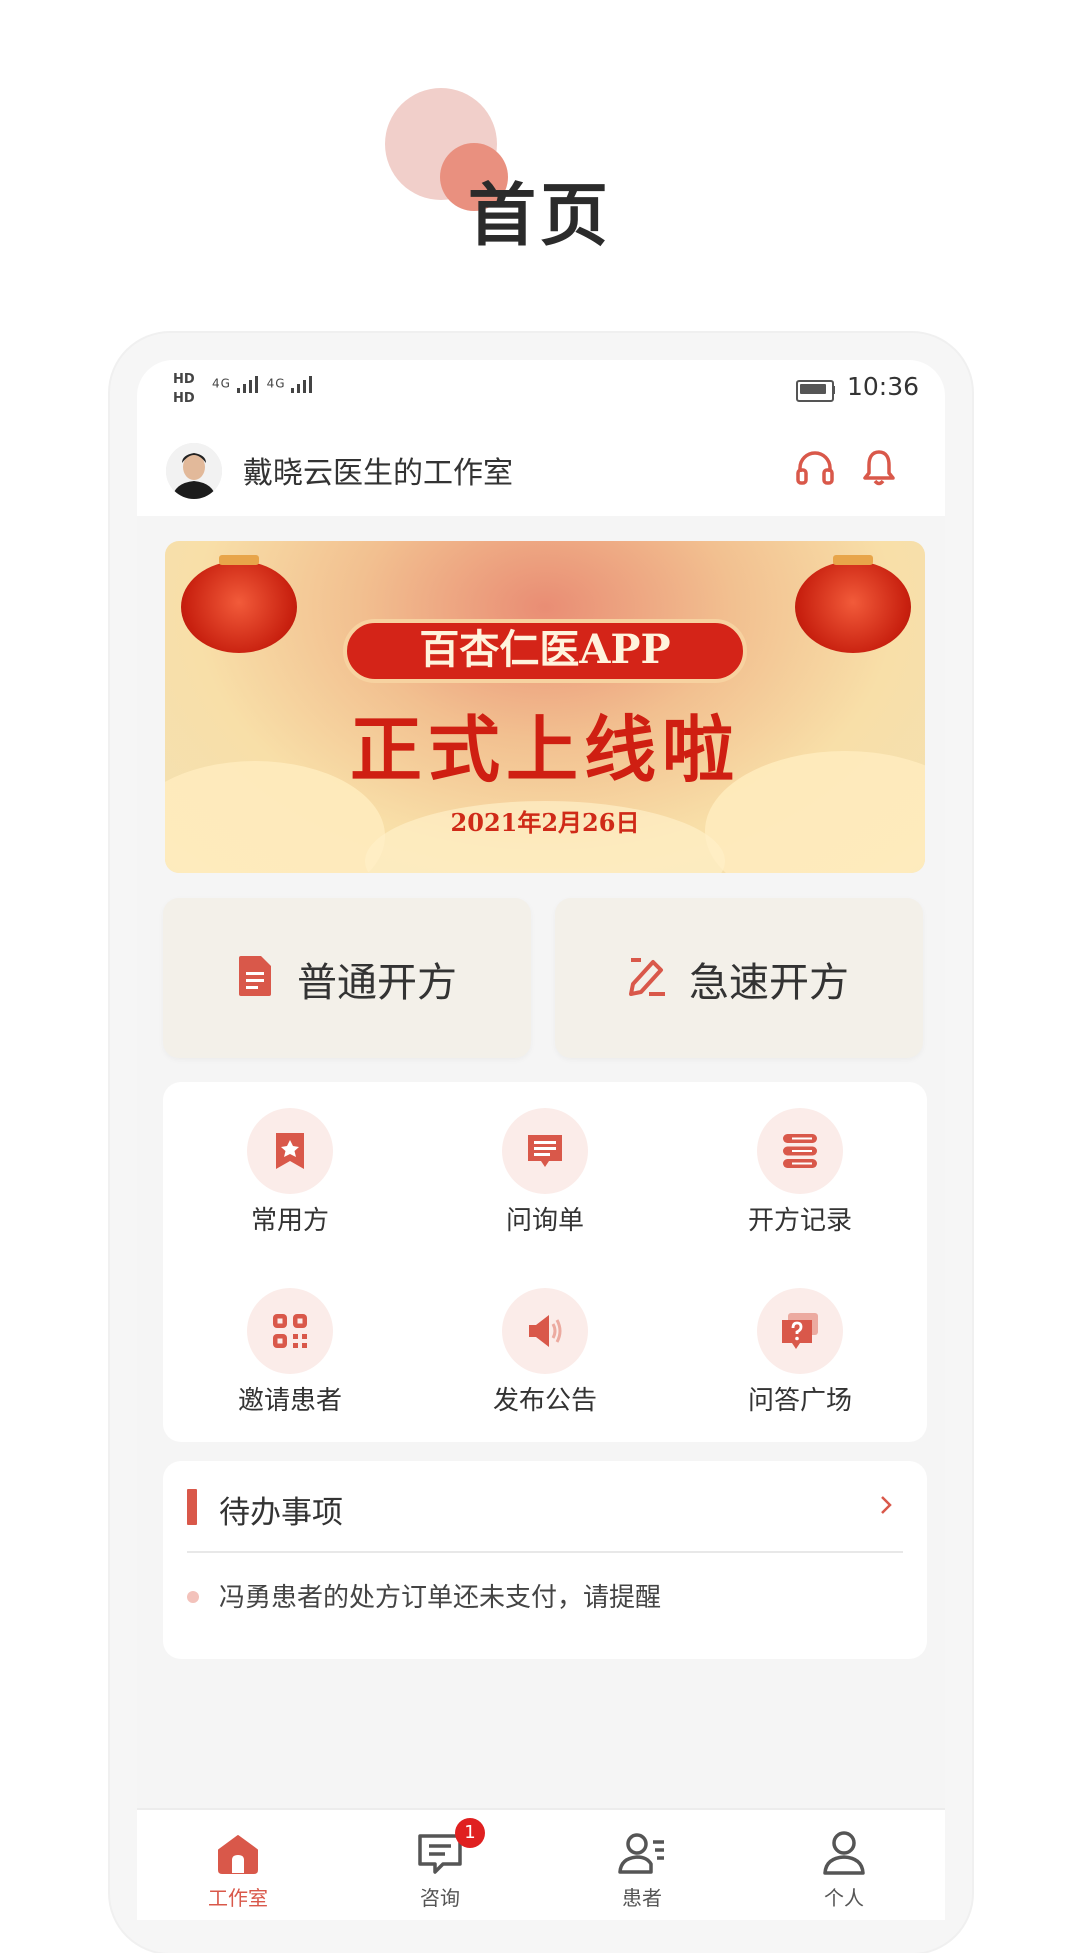 The height and width of the screenshot is (1953, 1080). What do you see at coordinates (545, 1331) in the screenshot?
I see `speaker-icon` at bounding box center [545, 1331].